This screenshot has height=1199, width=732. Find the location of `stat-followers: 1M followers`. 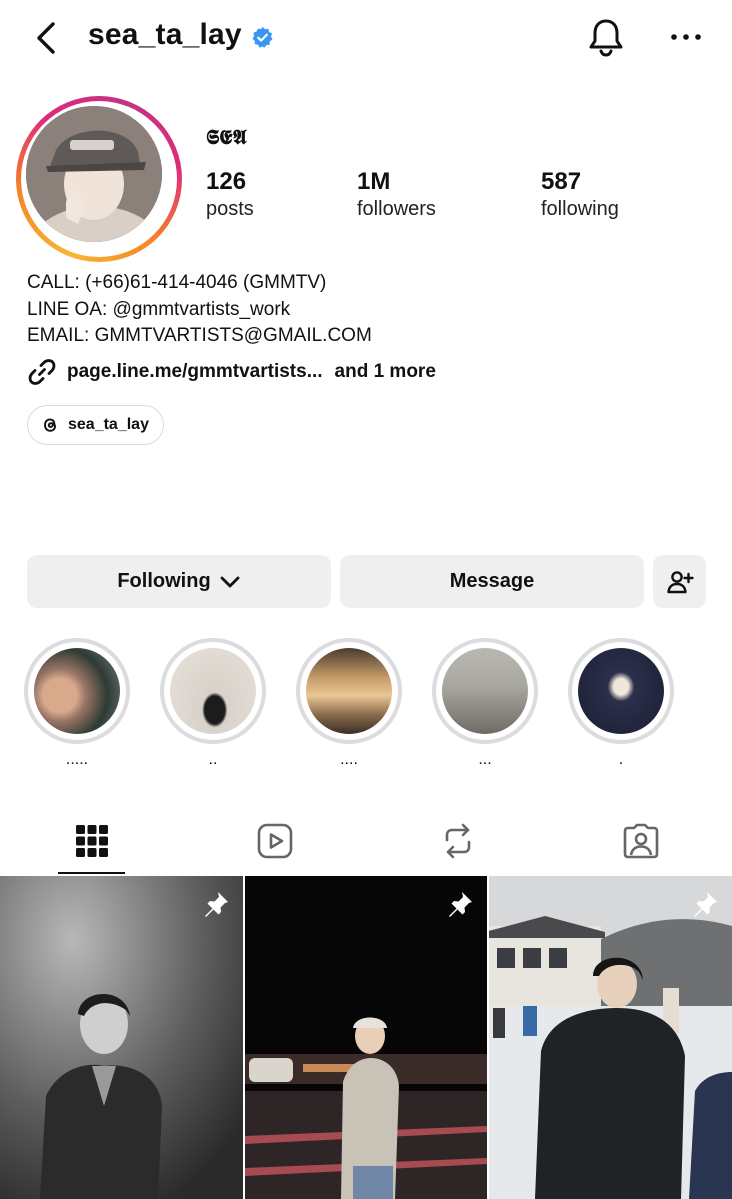

stat-followers: 1M followers is located at coordinates (396, 195).